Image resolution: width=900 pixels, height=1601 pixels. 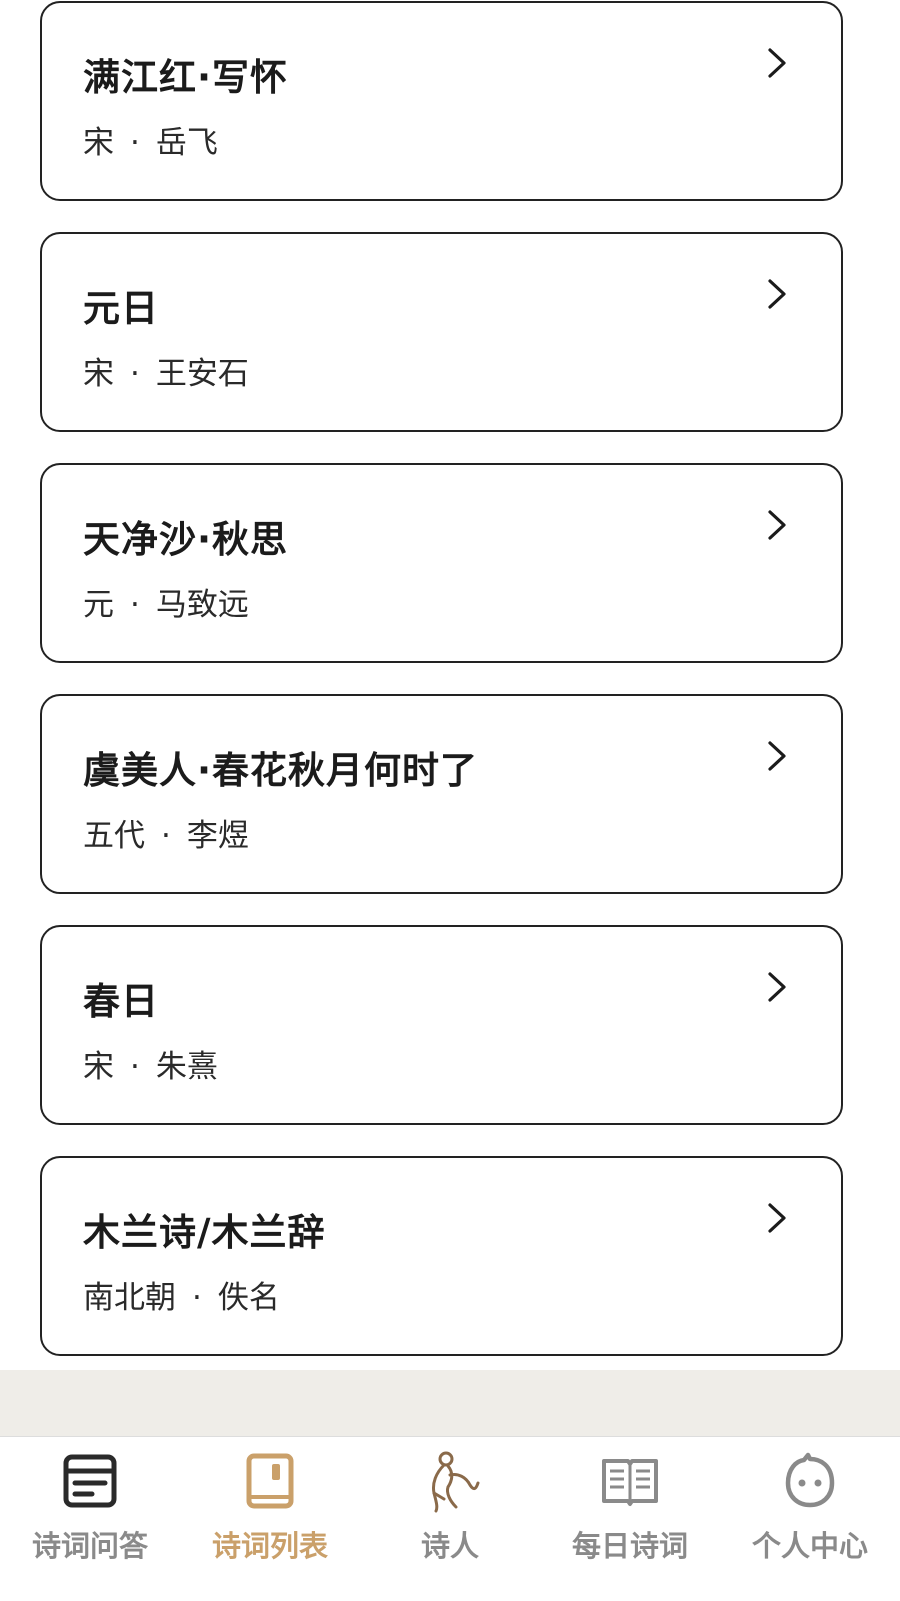 I want to click on tab-label: 诗词问答, so click(x=89, y=1546).